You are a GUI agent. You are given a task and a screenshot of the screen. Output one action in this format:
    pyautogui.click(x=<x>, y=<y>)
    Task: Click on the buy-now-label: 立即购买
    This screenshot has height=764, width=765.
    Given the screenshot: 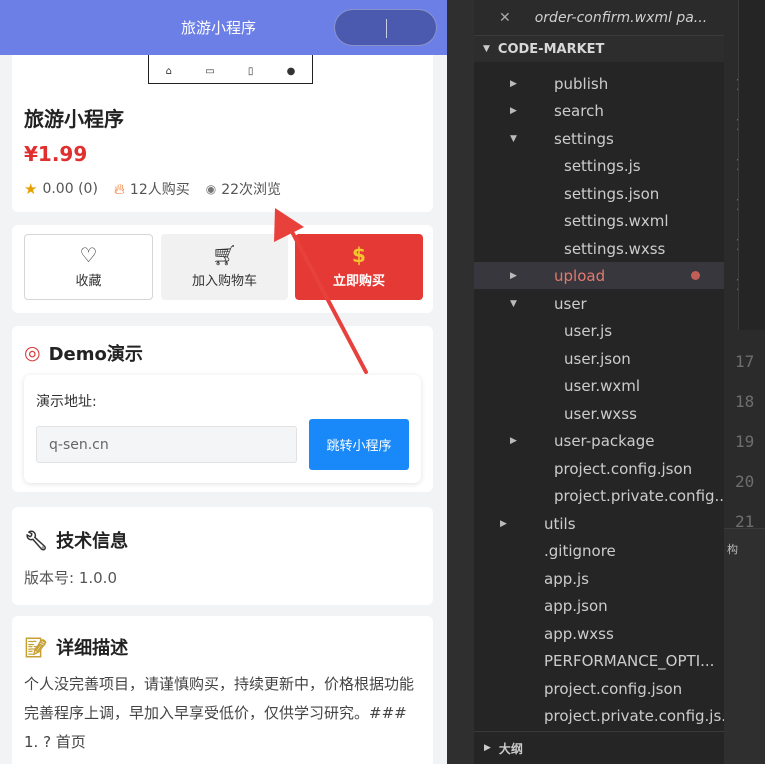 What is the action you would take?
    pyautogui.click(x=358, y=281)
    